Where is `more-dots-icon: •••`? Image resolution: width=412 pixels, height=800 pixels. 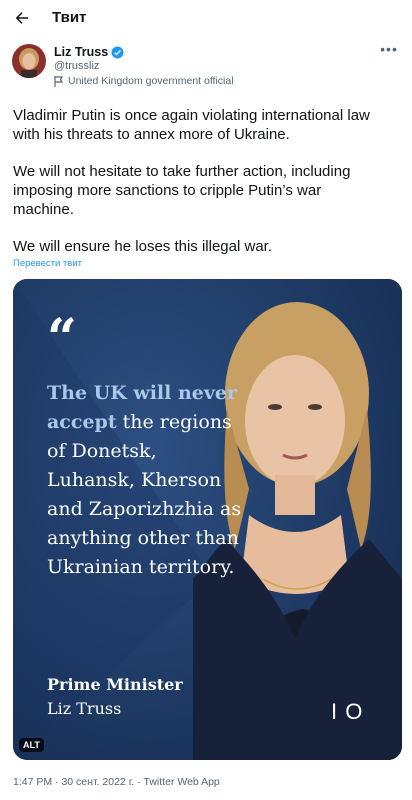
more-dots-icon: ••• is located at coordinates (389, 51).